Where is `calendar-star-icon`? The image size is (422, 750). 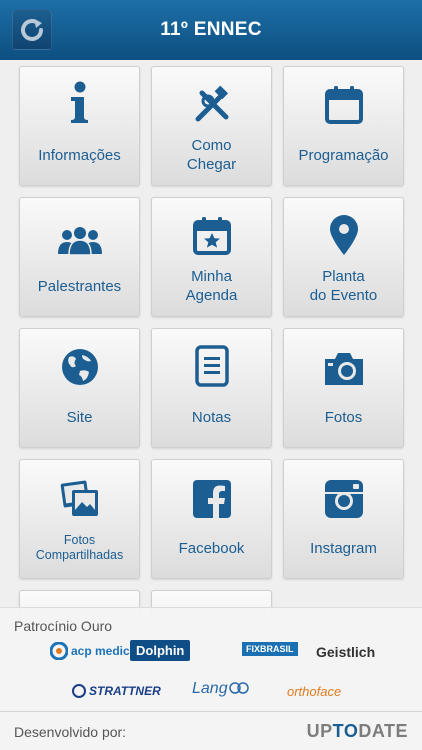
calendar-star-icon is located at coordinates (211, 236).